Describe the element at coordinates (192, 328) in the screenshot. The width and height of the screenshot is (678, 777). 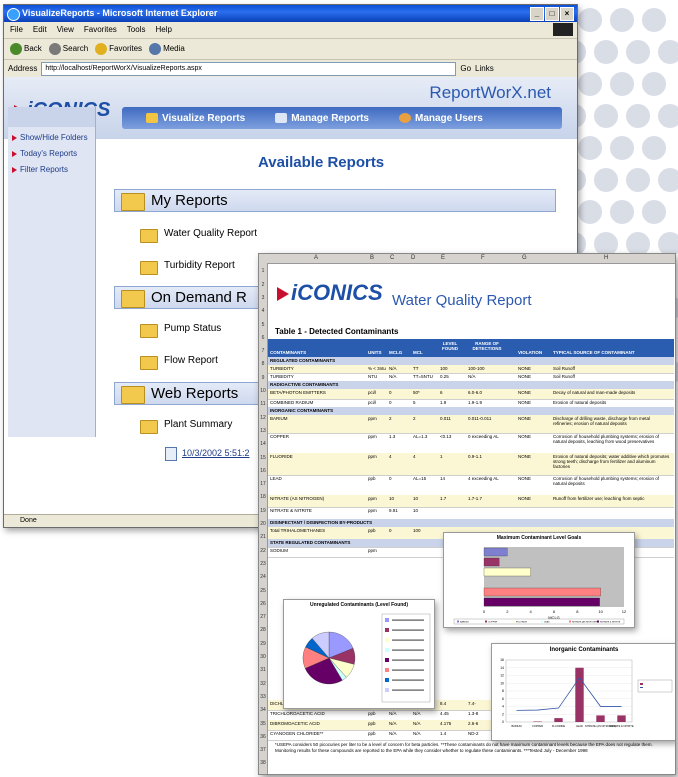
I see `report-pump-status: Pump Status` at that location.